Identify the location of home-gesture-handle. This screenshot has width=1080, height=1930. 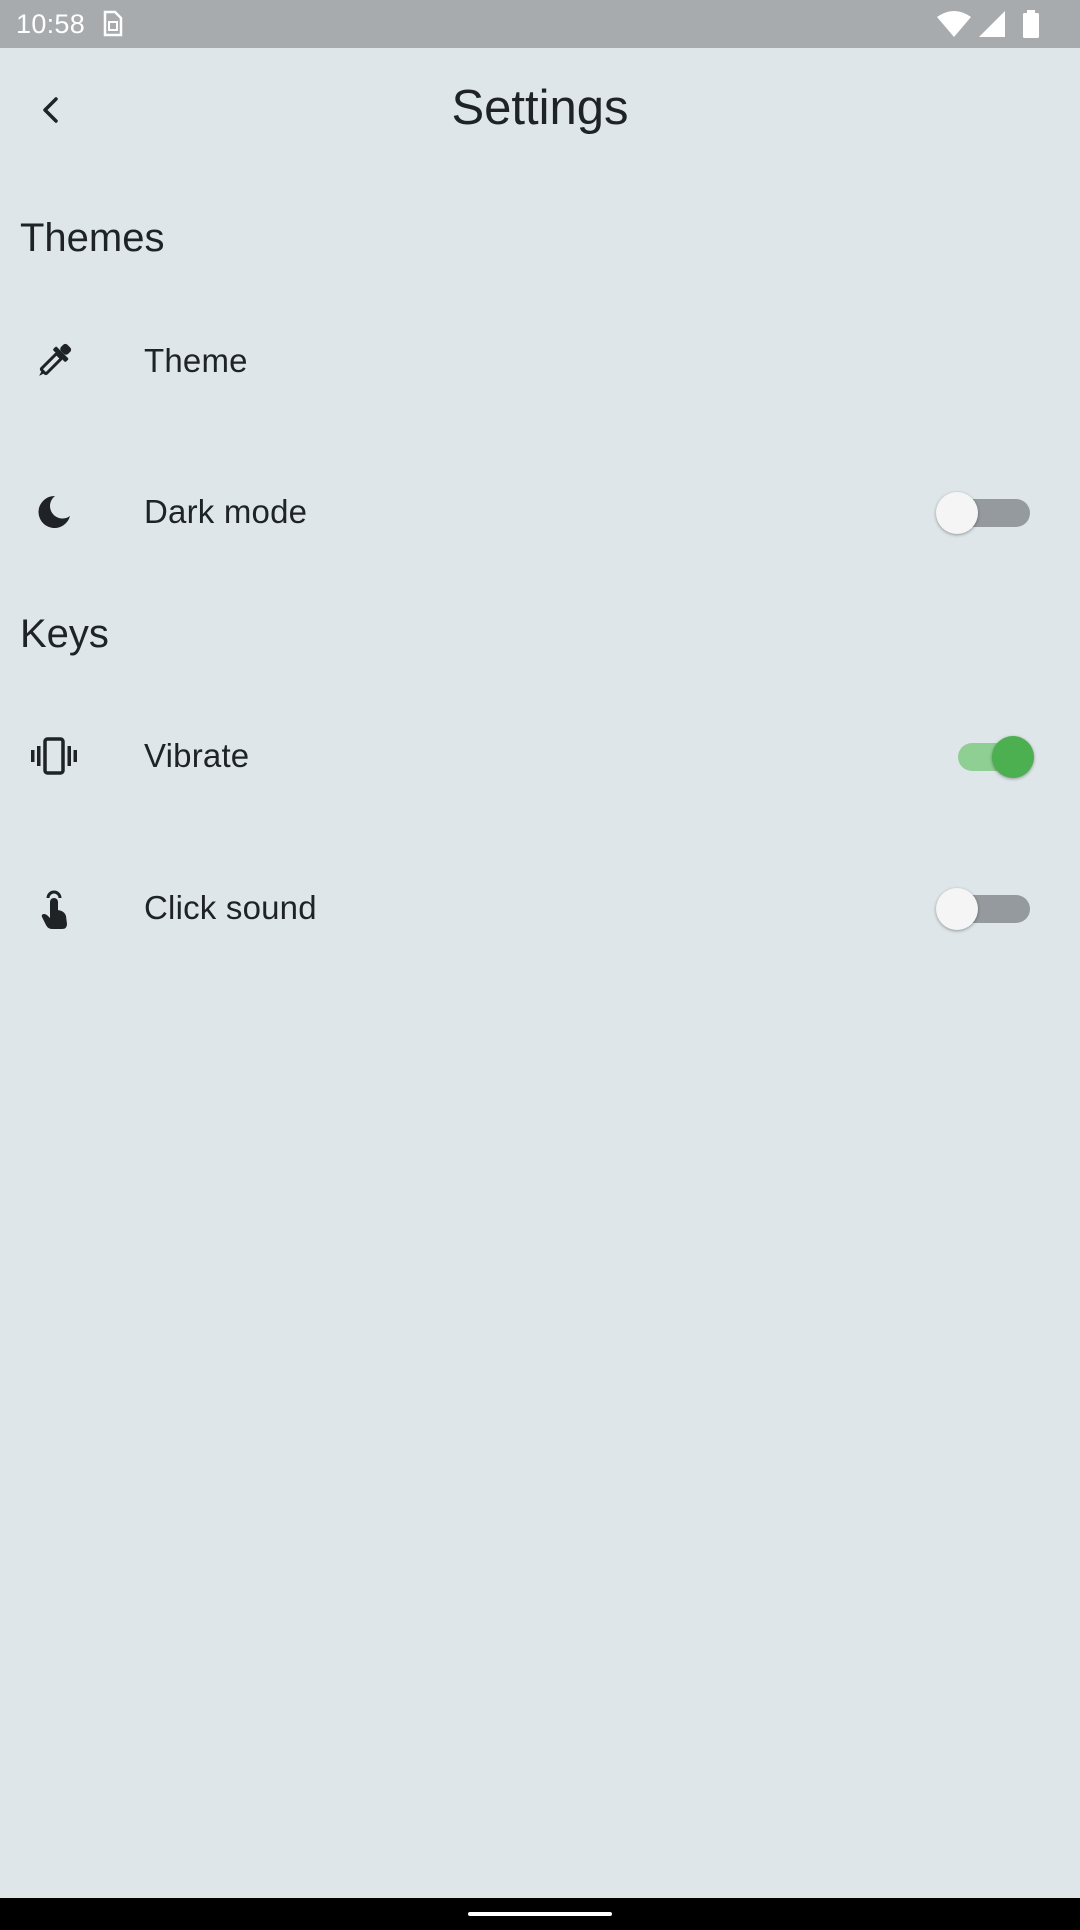
(540, 1914).